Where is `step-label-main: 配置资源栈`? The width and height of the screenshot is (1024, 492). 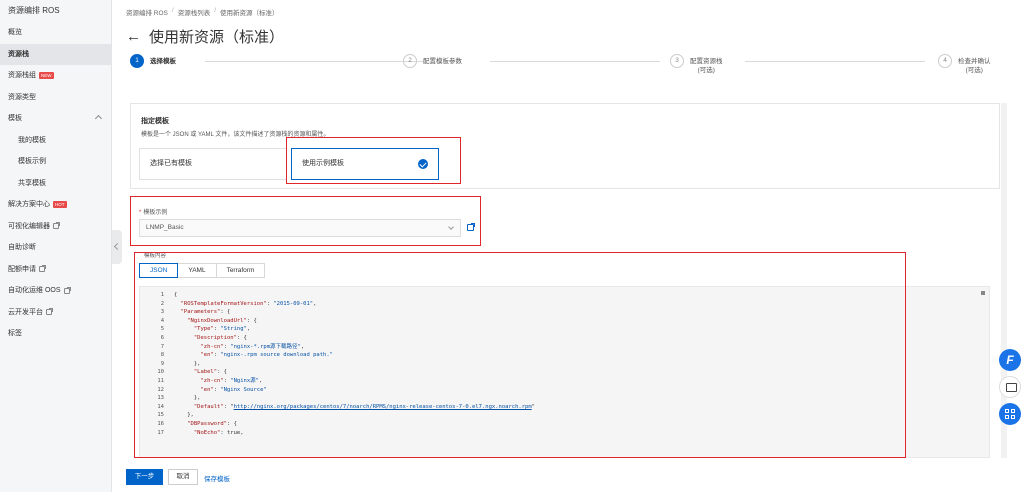
step-label-main: 配置资源栈 is located at coordinates (706, 61).